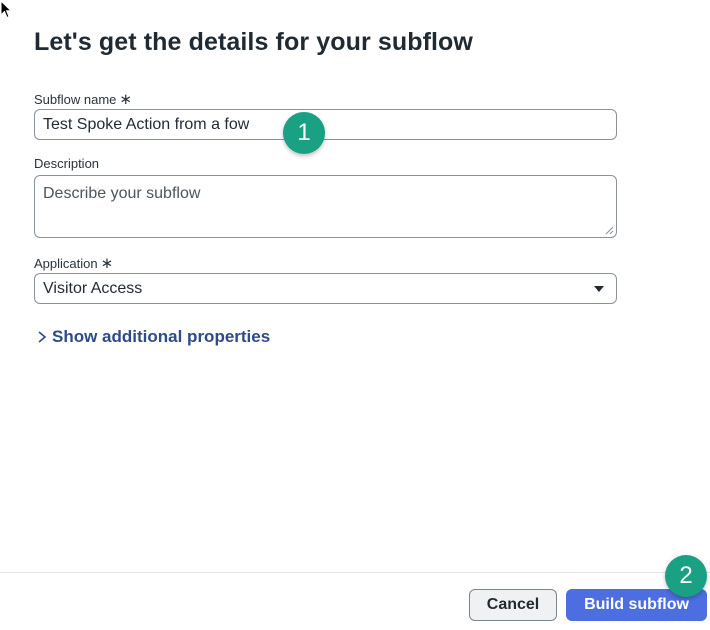 The image size is (710, 630). What do you see at coordinates (325, 206) in the screenshot?
I see `description-textarea: Describe your subflow` at bounding box center [325, 206].